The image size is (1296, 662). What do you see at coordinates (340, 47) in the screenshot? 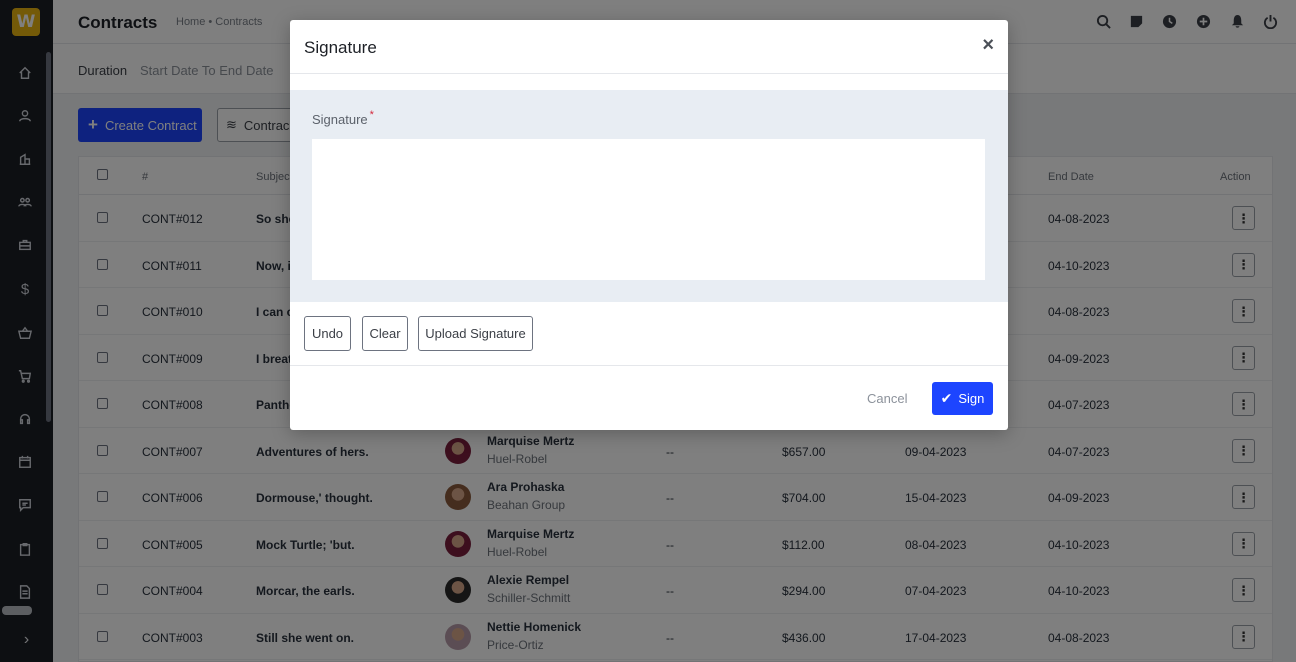
I see `modal-title: Signature` at bounding box center [340, 47].